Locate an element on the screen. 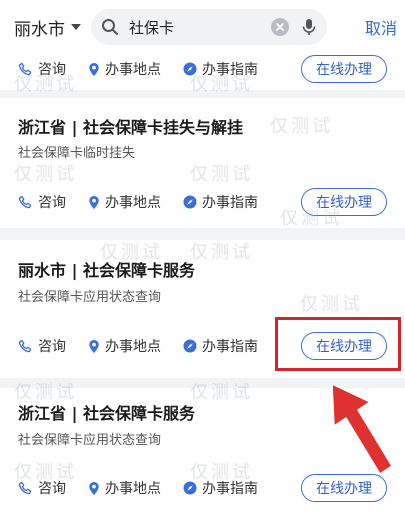 The width and height of the screenshot is (405, 513). city-selector: 丽水市 is located at coordinates (47, 27).